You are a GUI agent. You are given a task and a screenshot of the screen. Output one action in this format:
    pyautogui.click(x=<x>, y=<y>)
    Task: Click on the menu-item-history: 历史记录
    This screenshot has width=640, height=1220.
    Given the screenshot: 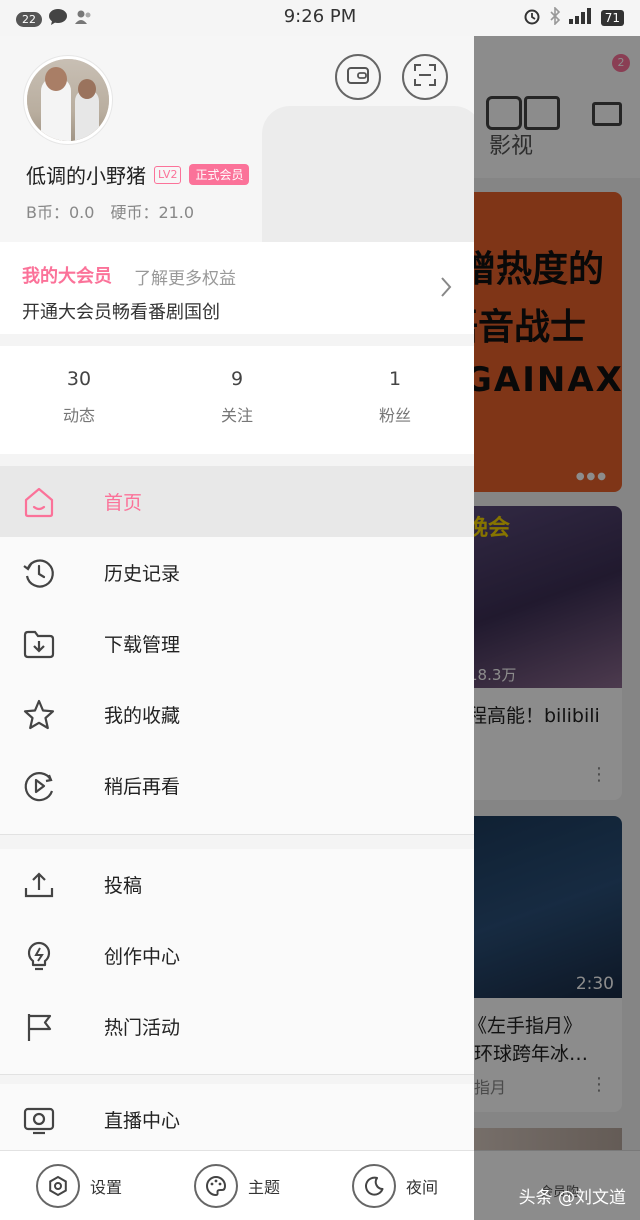 What is the action you would take?
    pyautogui.click(x=237, y=572)
    